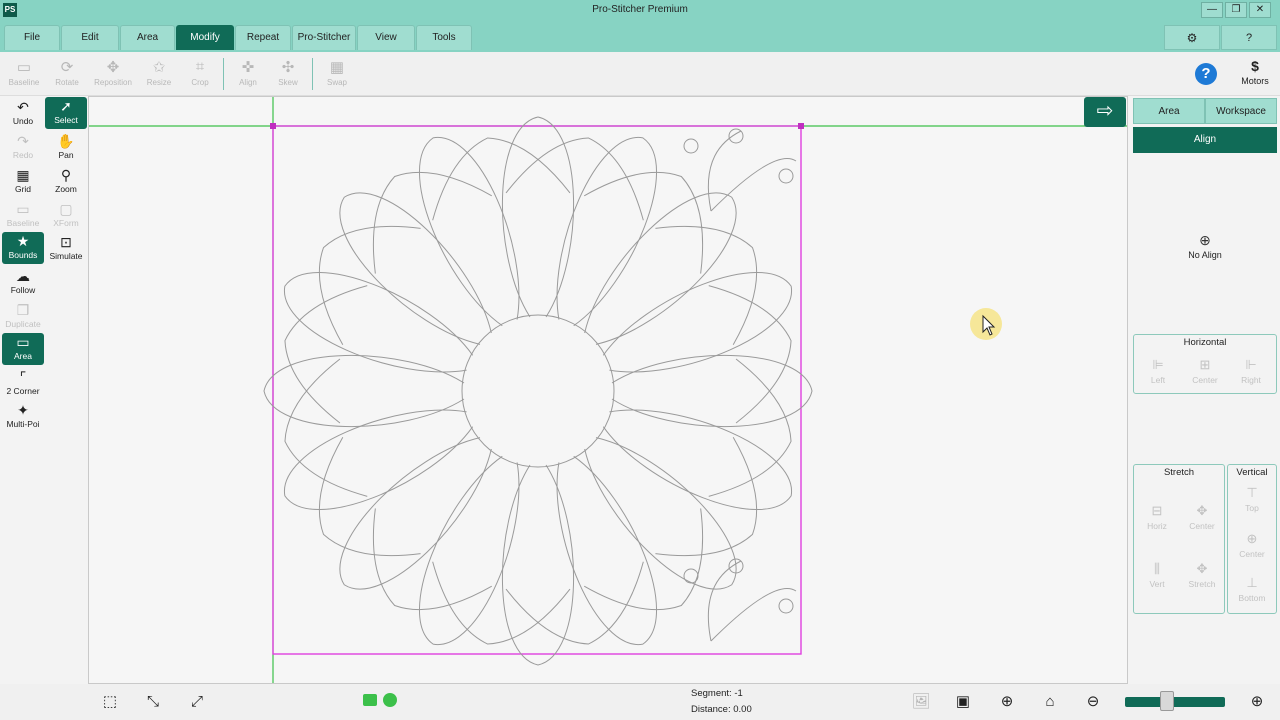 This screenshot has height=720, width=1280. What do you see at coordinates (66, 242) in the screenshot?
I see `simulate-icon: ⊡` at bounding box center [66, 242].